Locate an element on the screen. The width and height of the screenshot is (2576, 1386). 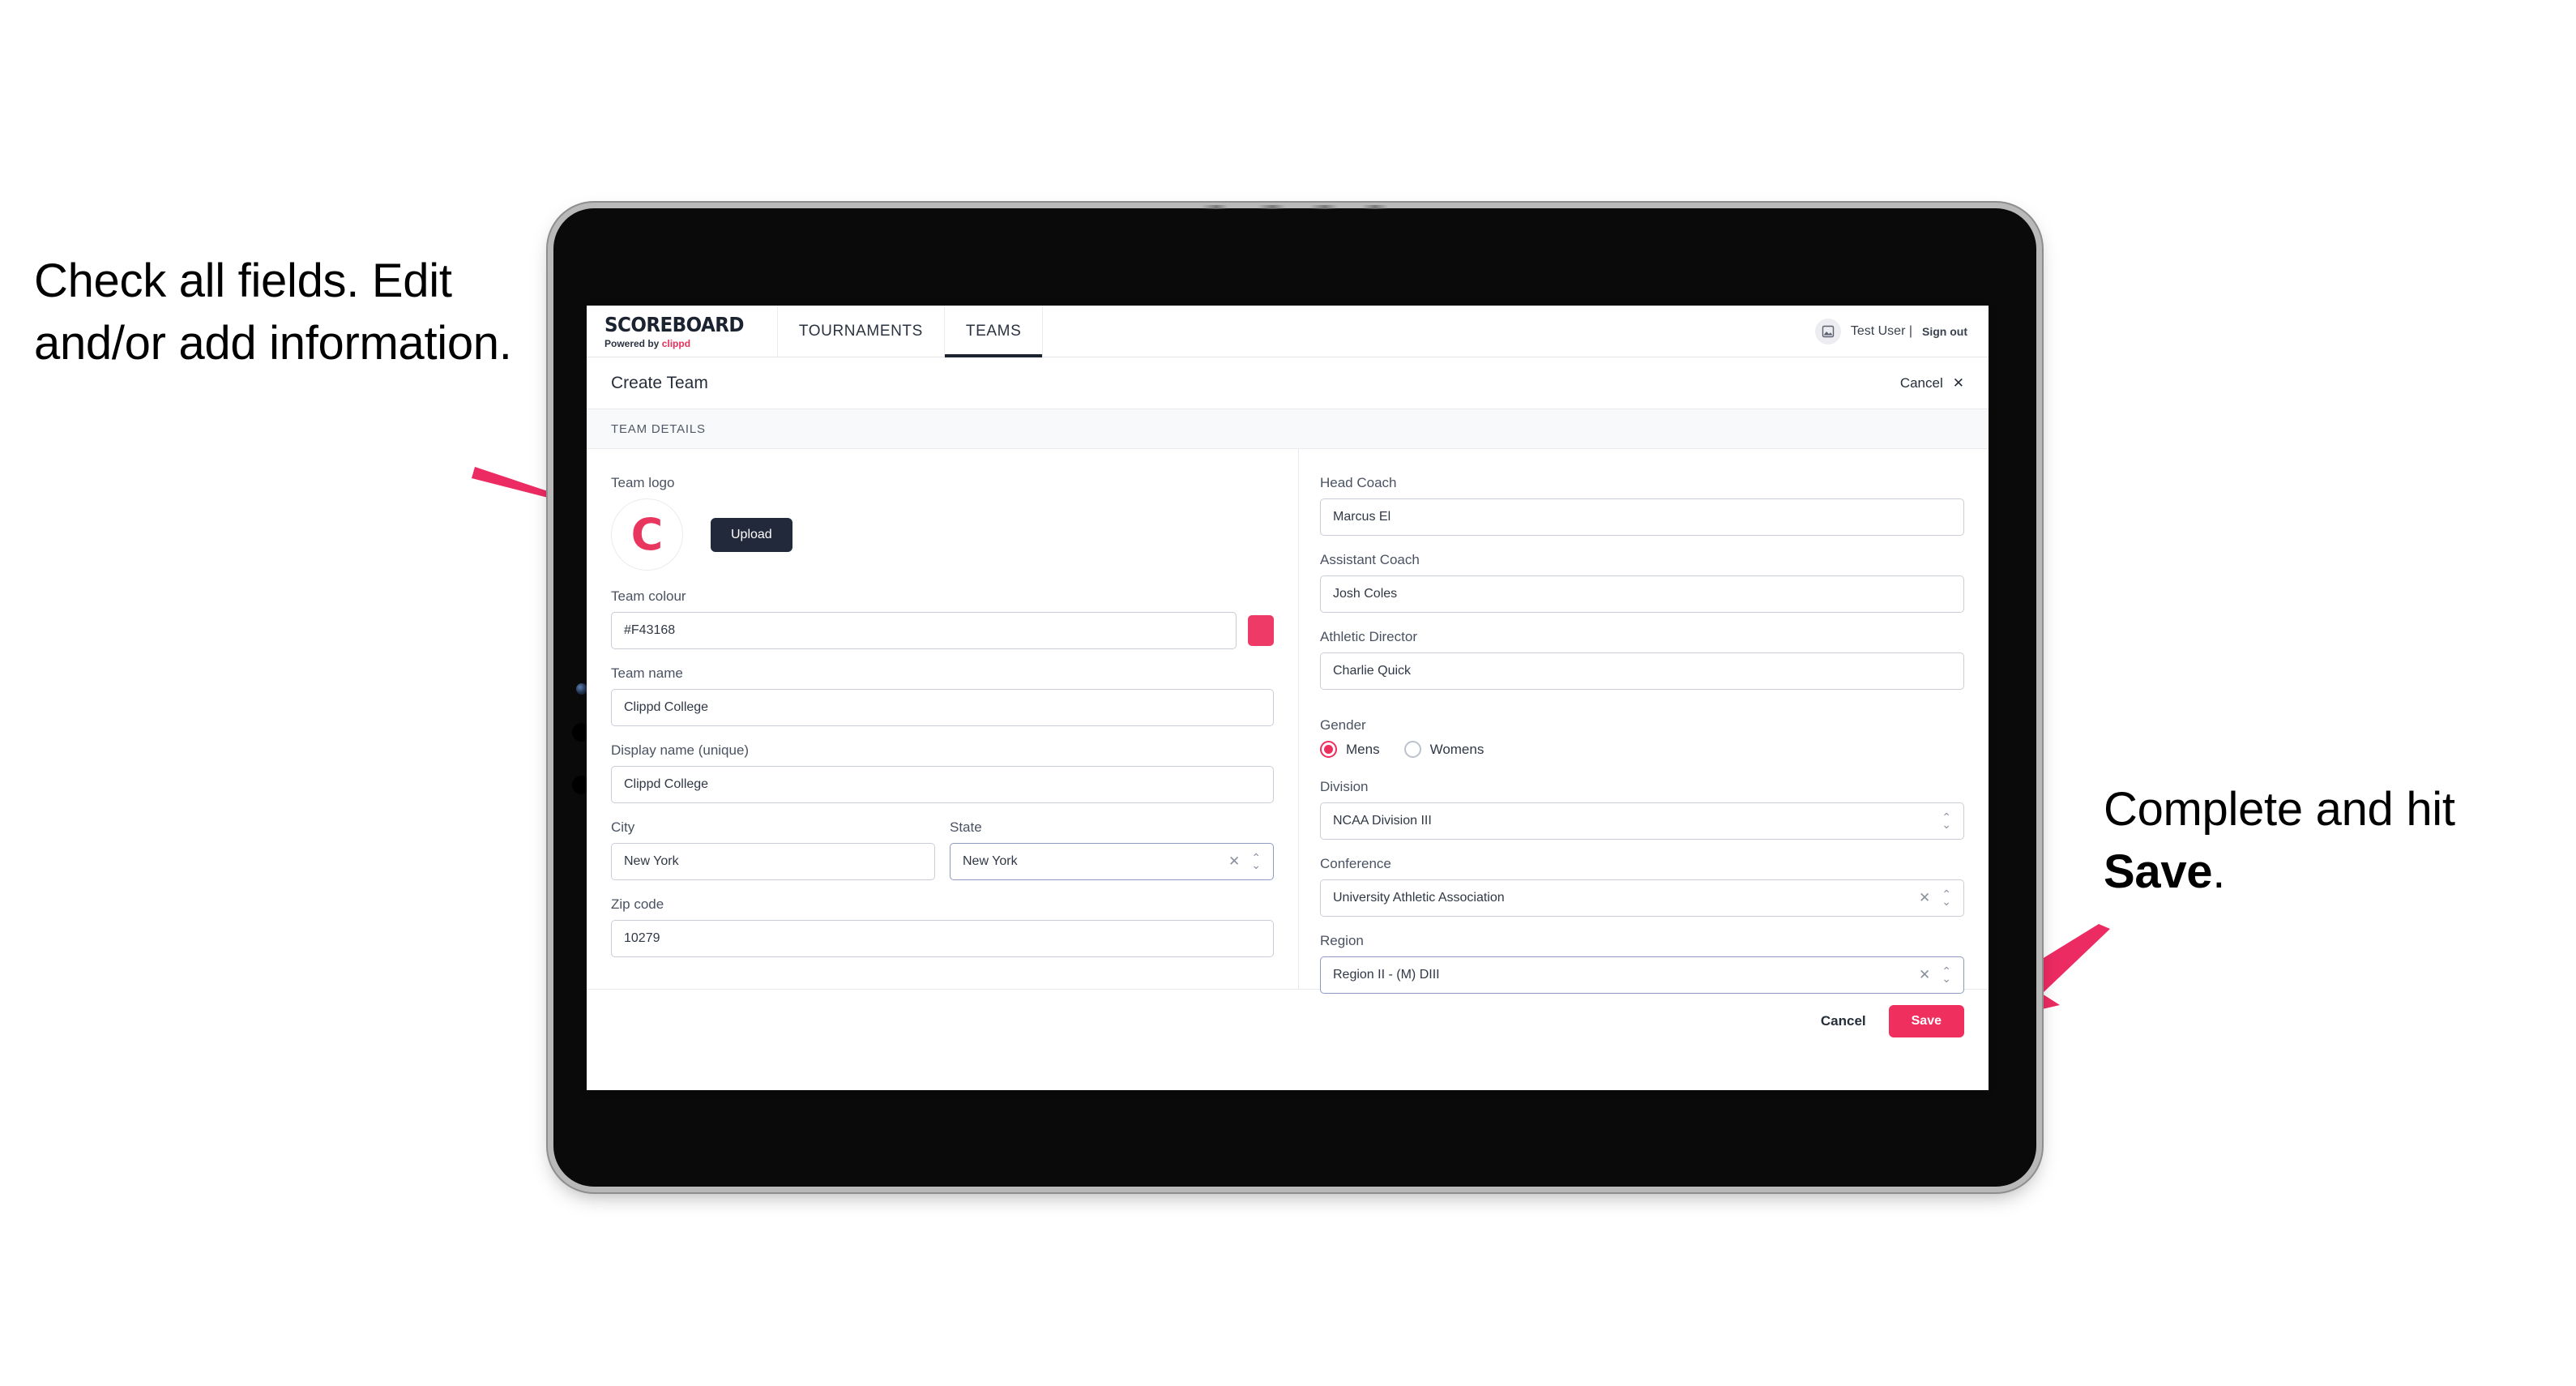
section-header-team-details: TEAM DETAILS is located at coordinates (1288, 429).